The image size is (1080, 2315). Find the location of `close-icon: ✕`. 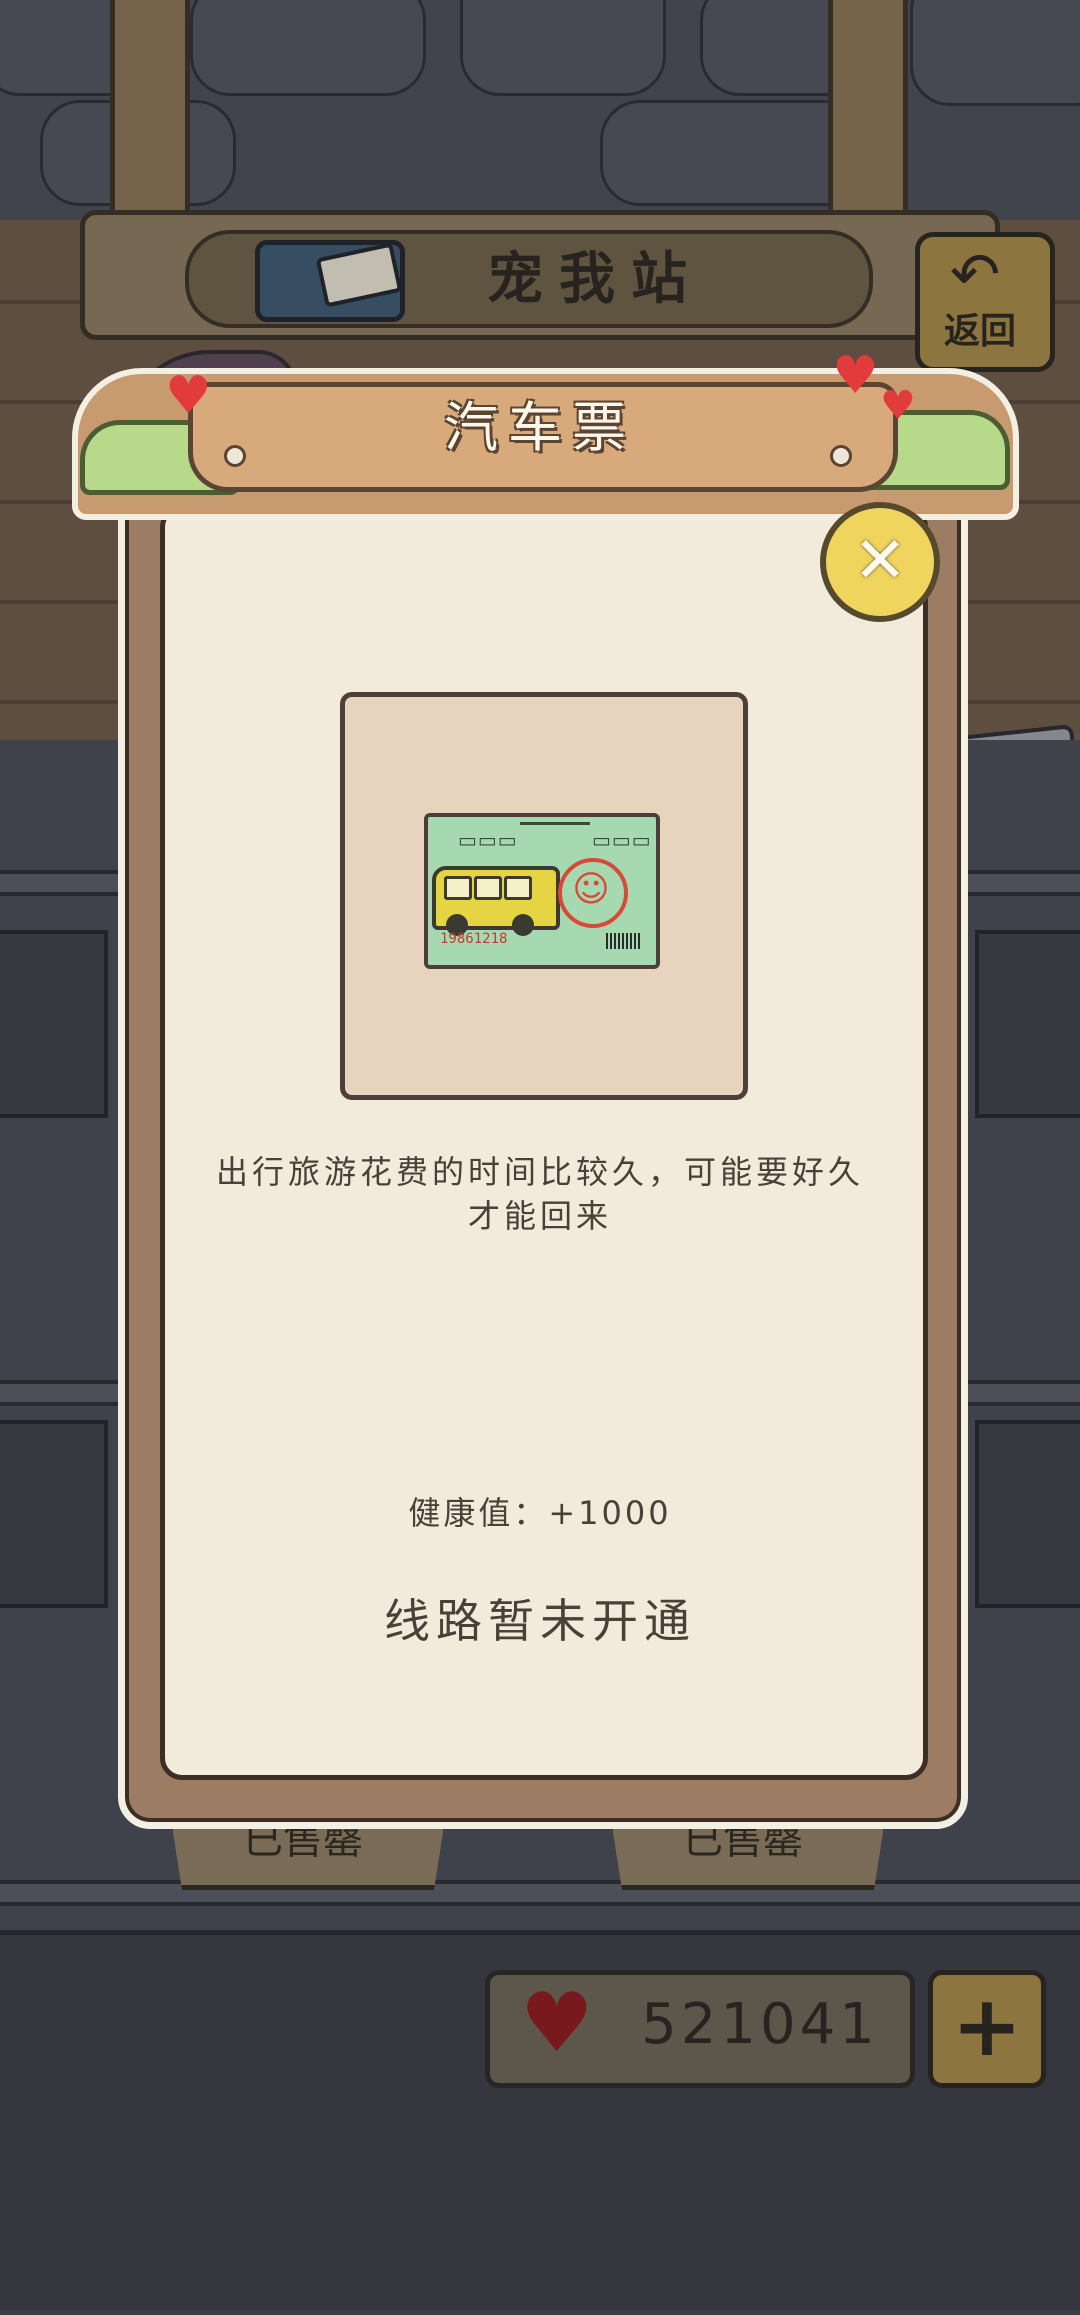

close-icon: ✕ is located at coordinates (880, 561).